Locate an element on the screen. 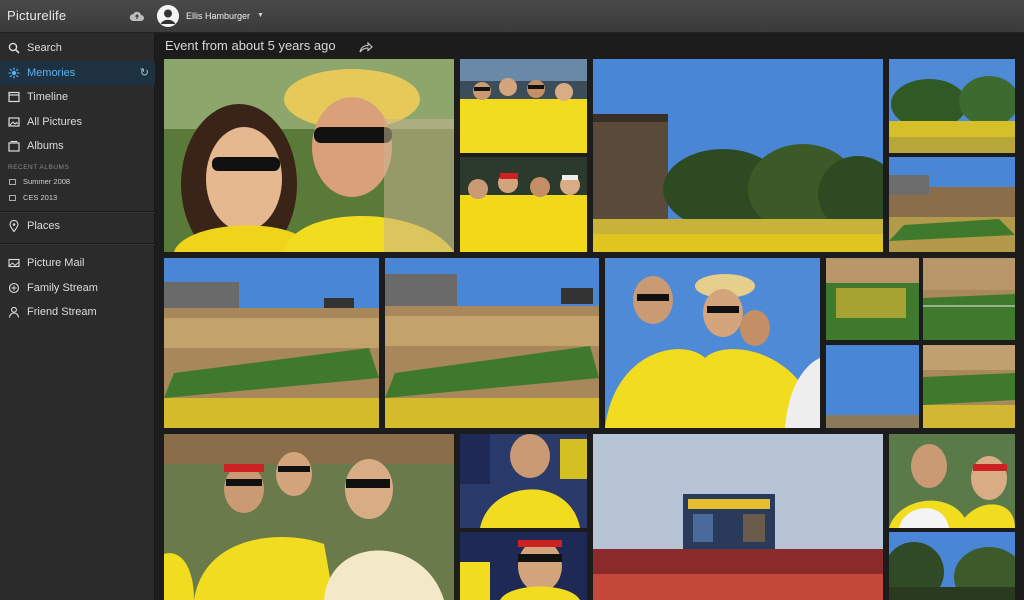  refresh-icon: ↻ is located at coordinates (144, 73).